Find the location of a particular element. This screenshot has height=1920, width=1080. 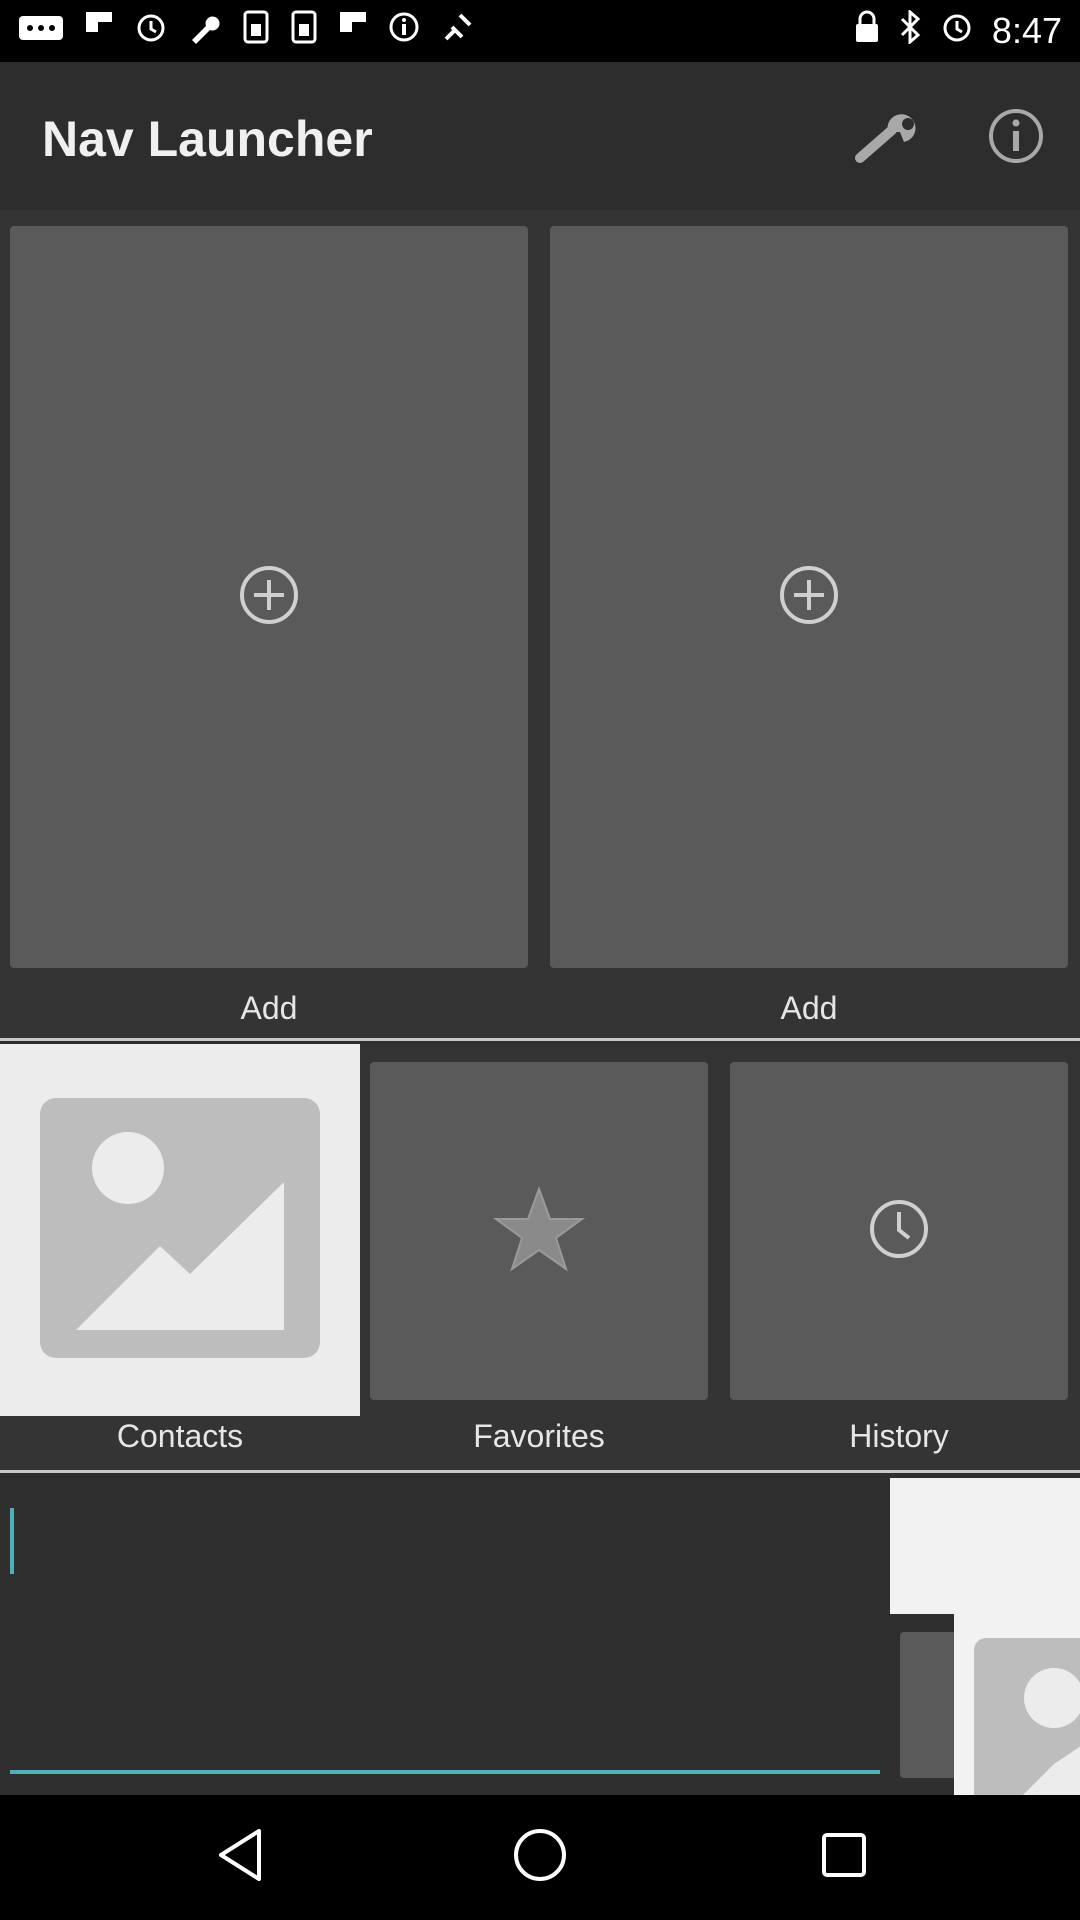

favorites-tile is located at coordinates (539, 1231).